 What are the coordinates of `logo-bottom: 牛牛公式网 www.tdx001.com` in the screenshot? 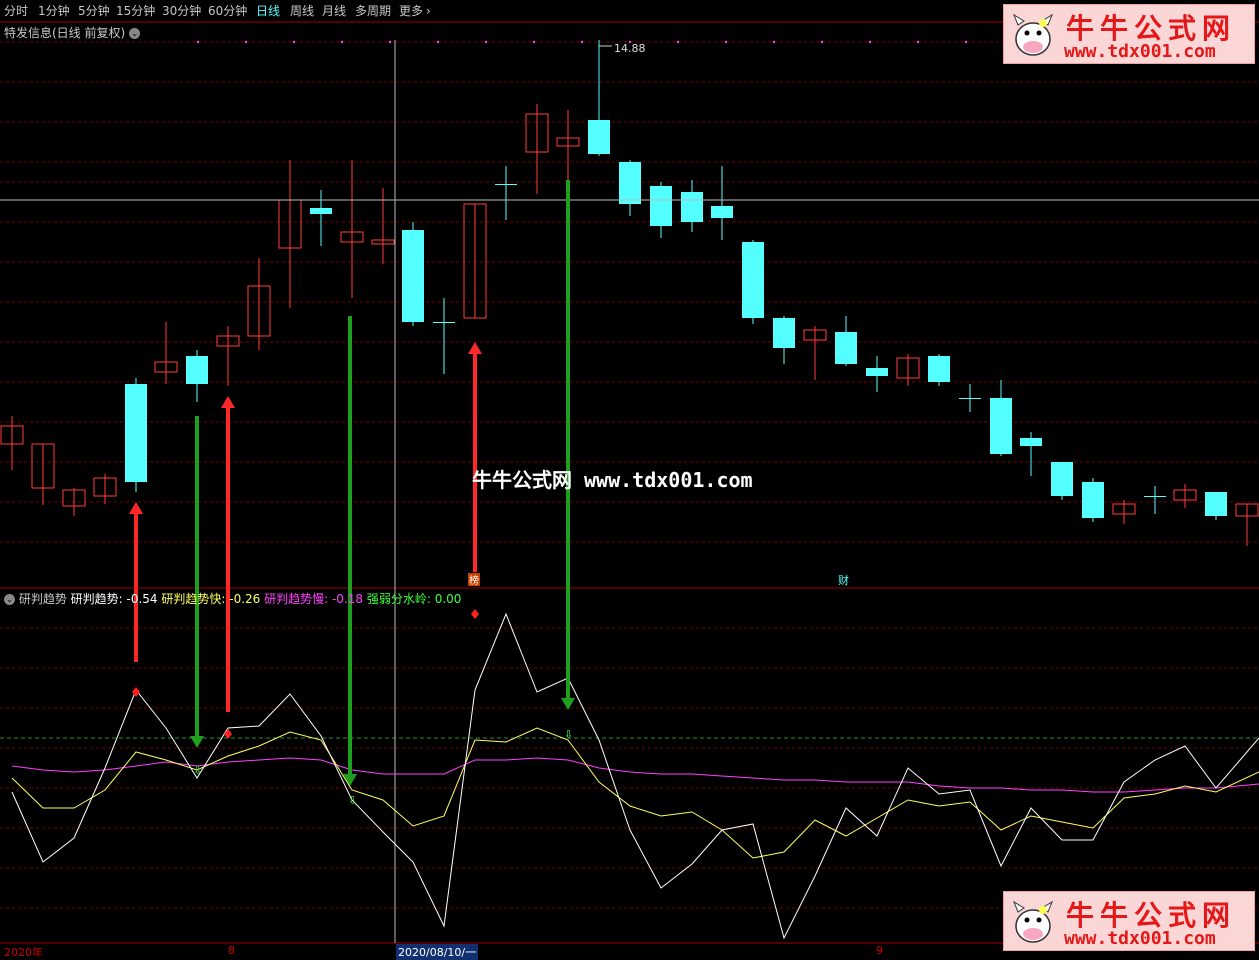 It's located at (1129, 921).